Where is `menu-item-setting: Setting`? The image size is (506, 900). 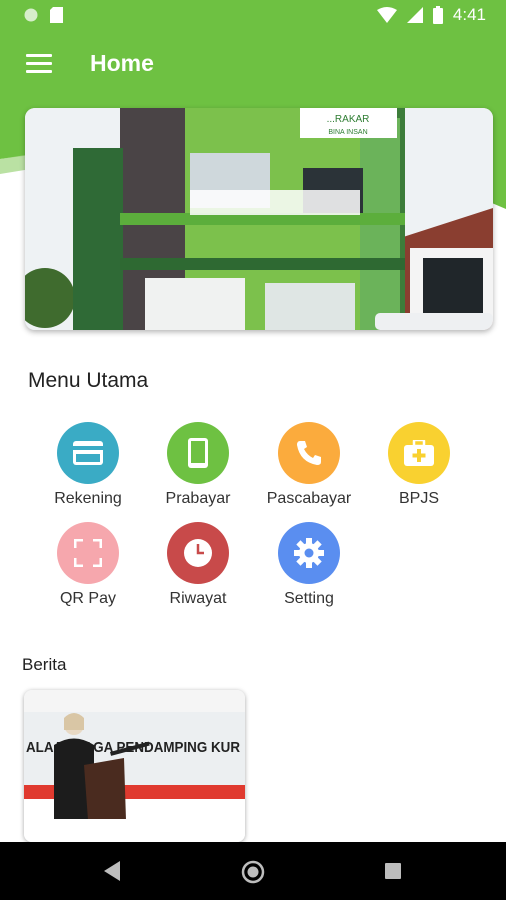 menu-item-setting: Setting is located at coordinates (309, 565).